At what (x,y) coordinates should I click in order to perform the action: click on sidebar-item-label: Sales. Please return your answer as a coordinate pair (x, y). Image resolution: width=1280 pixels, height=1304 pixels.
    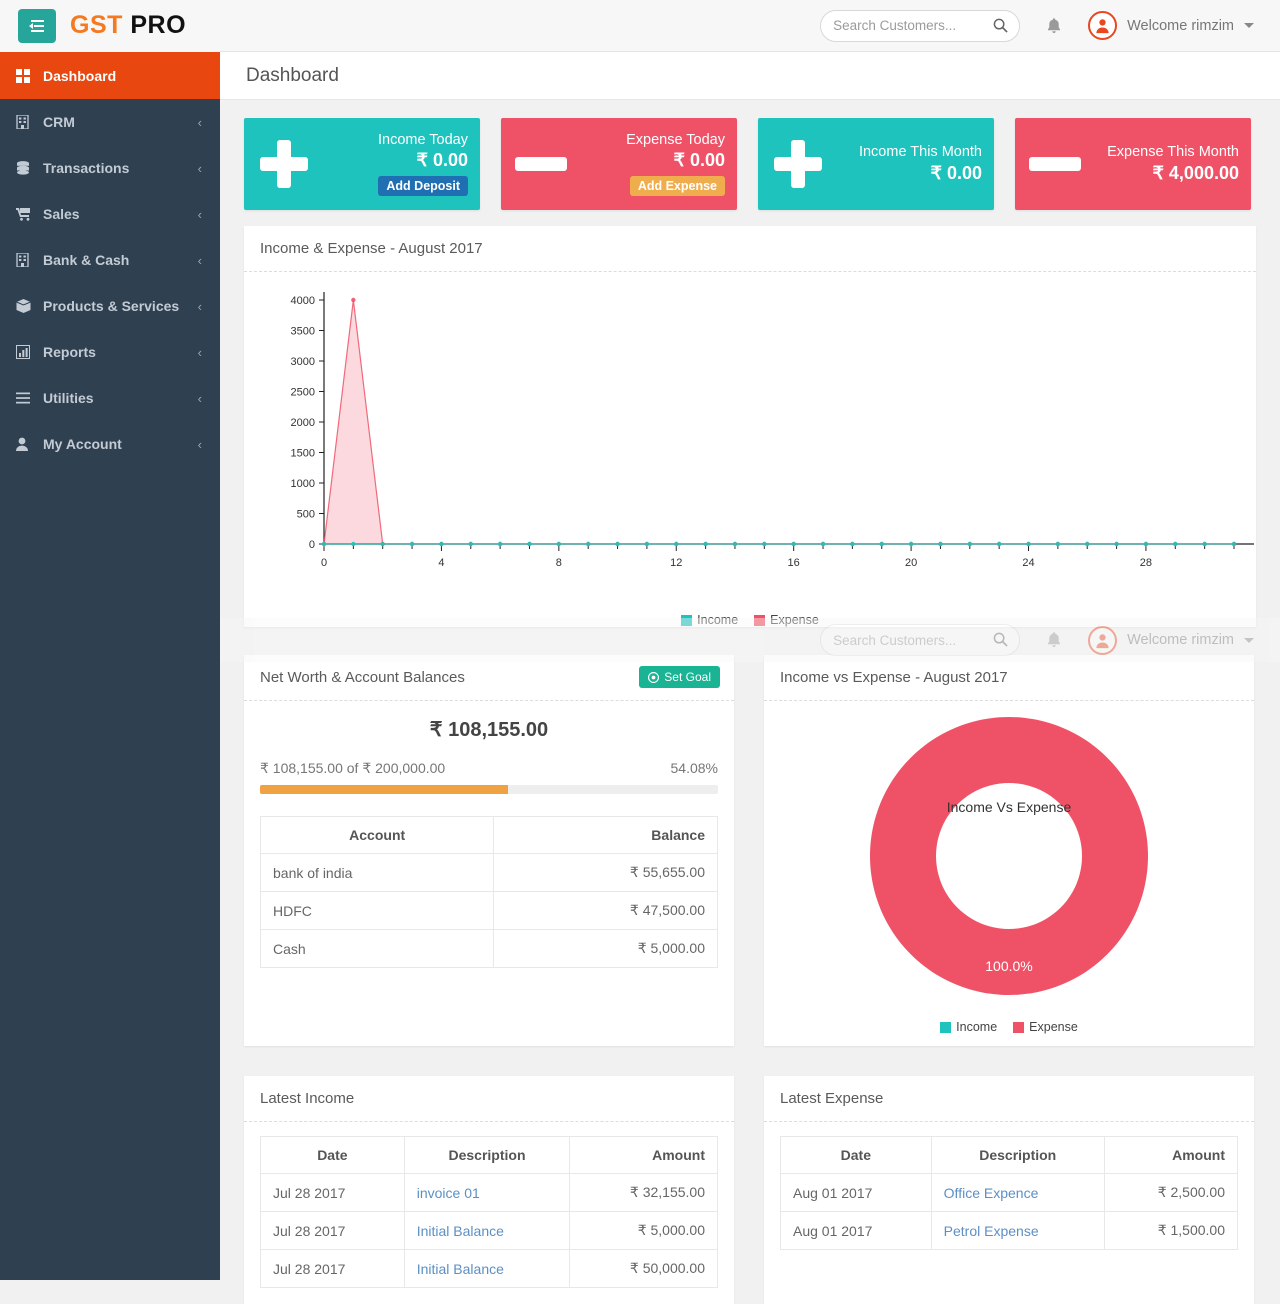
    Looking at the image, I should click on (61, 214).